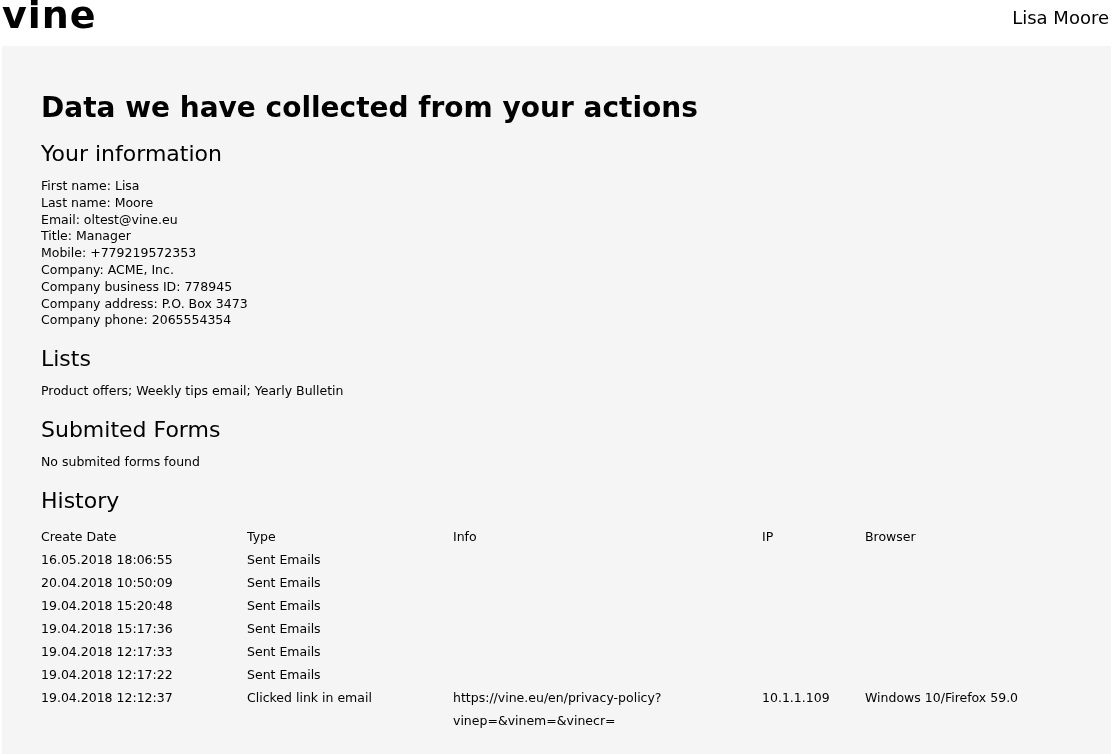  I want to click on info-line: Email: oltest@vine.eu, so click(110, 220).